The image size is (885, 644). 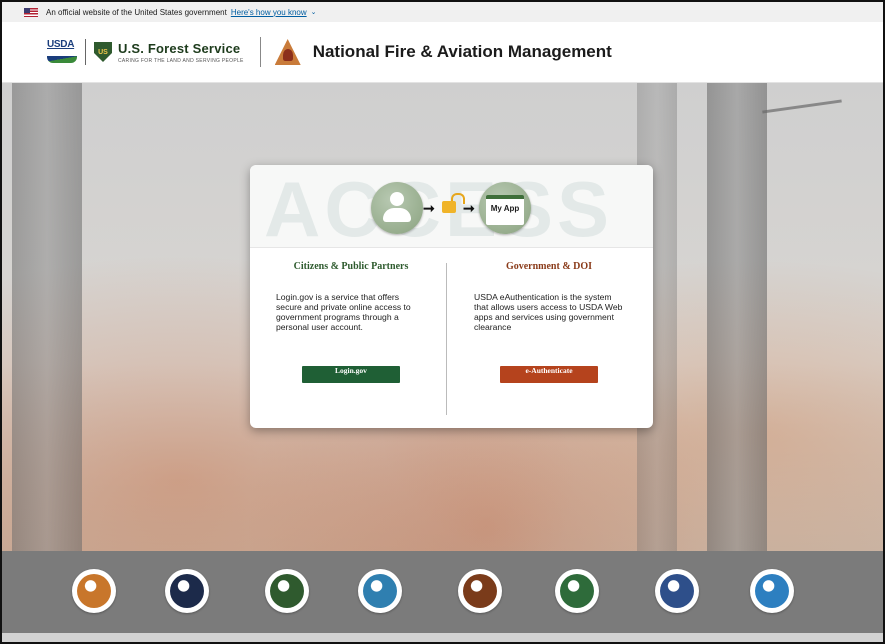 I want to click on forestry-tree-seal-icon, so click(x=577, y=591).